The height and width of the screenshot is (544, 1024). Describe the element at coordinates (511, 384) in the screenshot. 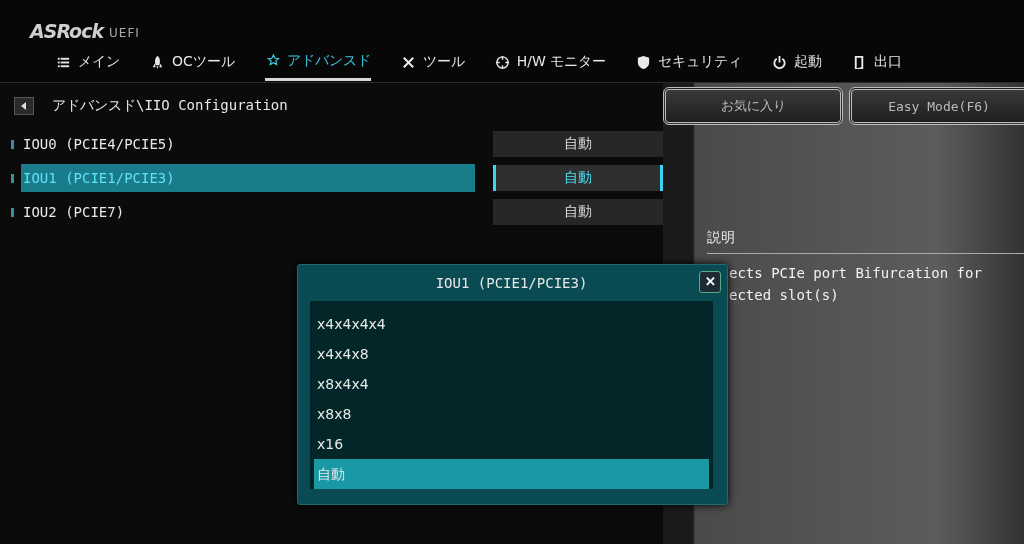

I see `option-item: x8x4x4` at that location.